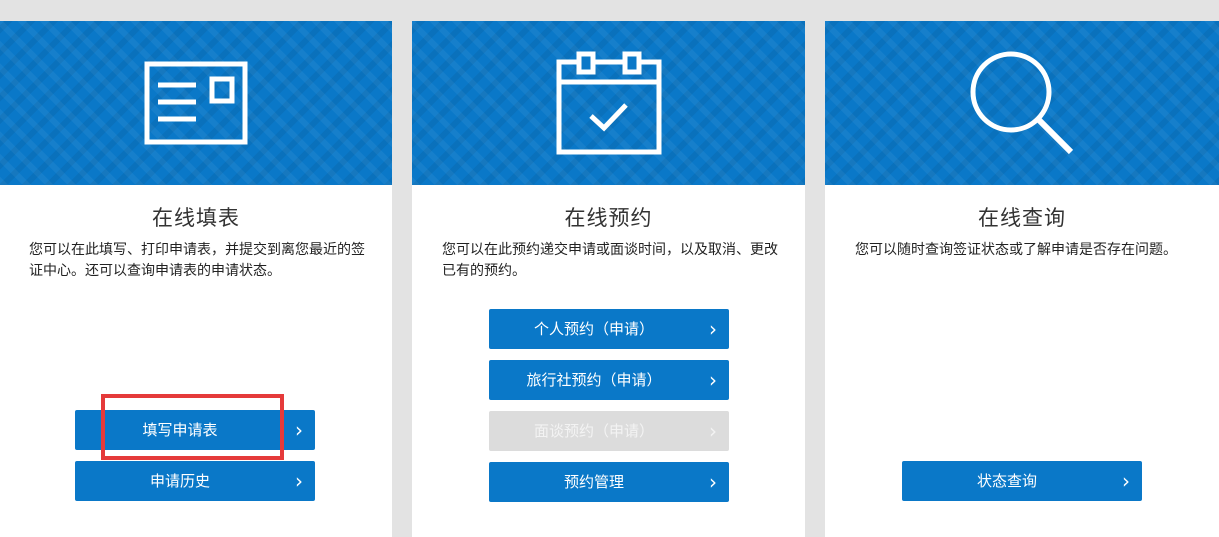  Describe the element at coordinates (1016, 250) in the screenshot. I see `card-description: 您可以随时查询签证状态或了解申请是否存在问题。` at that location.